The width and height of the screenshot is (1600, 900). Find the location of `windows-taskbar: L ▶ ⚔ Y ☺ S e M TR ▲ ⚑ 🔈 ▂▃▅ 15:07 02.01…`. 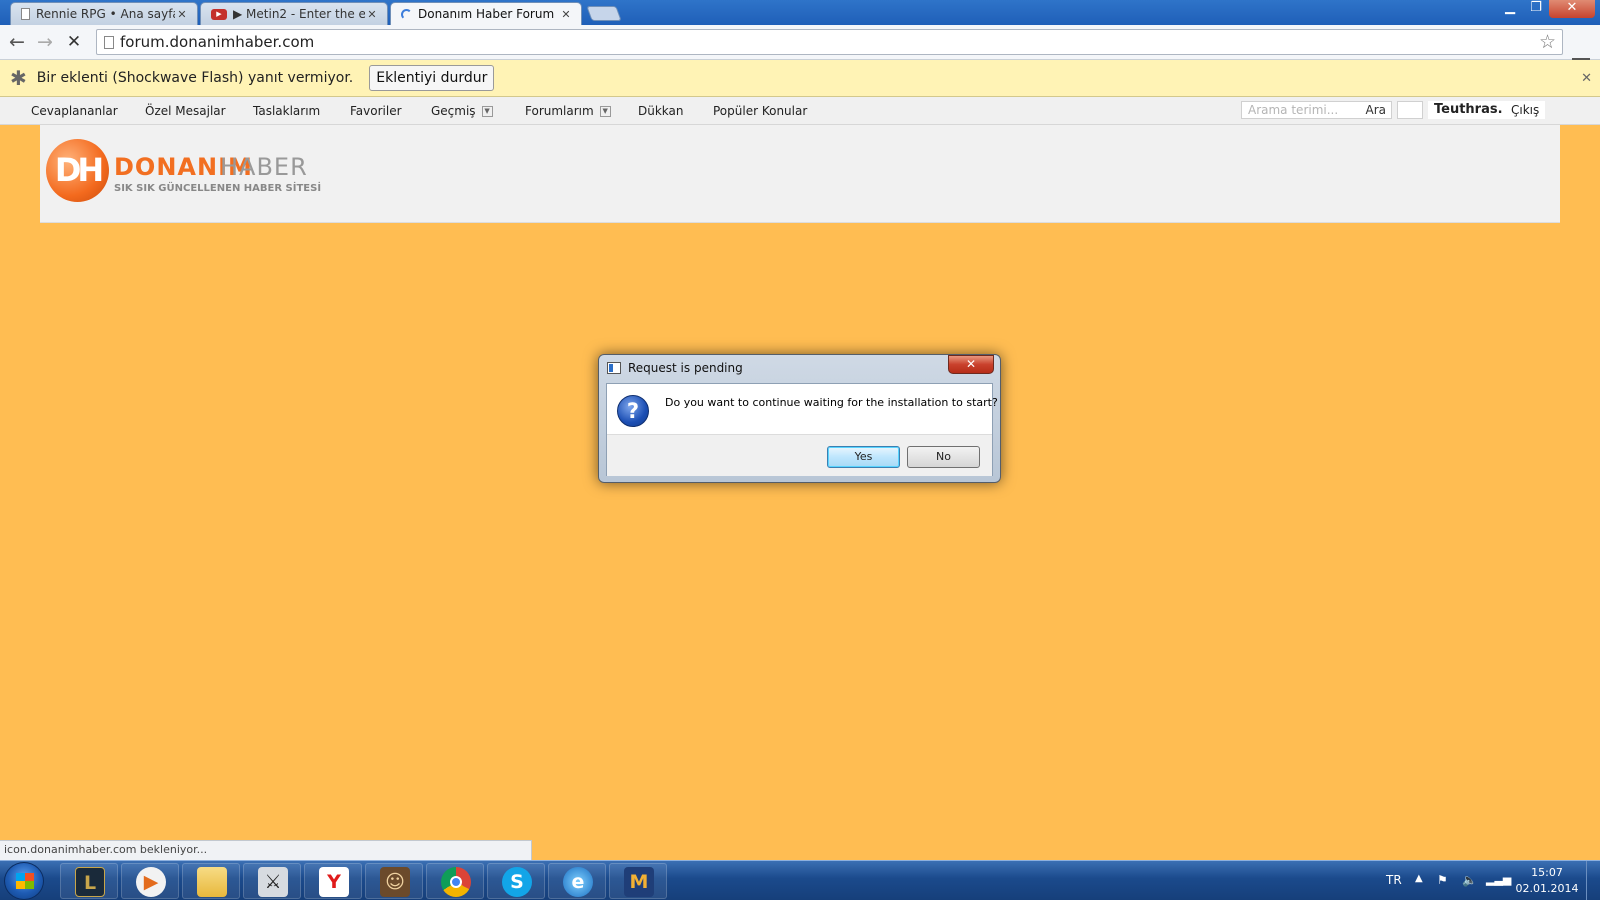

windows-taskbar: L ▶ ⚔ Y ☺ S e M TR ▲ ⚑ 🔈 ▂▃▅ 15:07 02.01… is located at coordinates (800, 880).